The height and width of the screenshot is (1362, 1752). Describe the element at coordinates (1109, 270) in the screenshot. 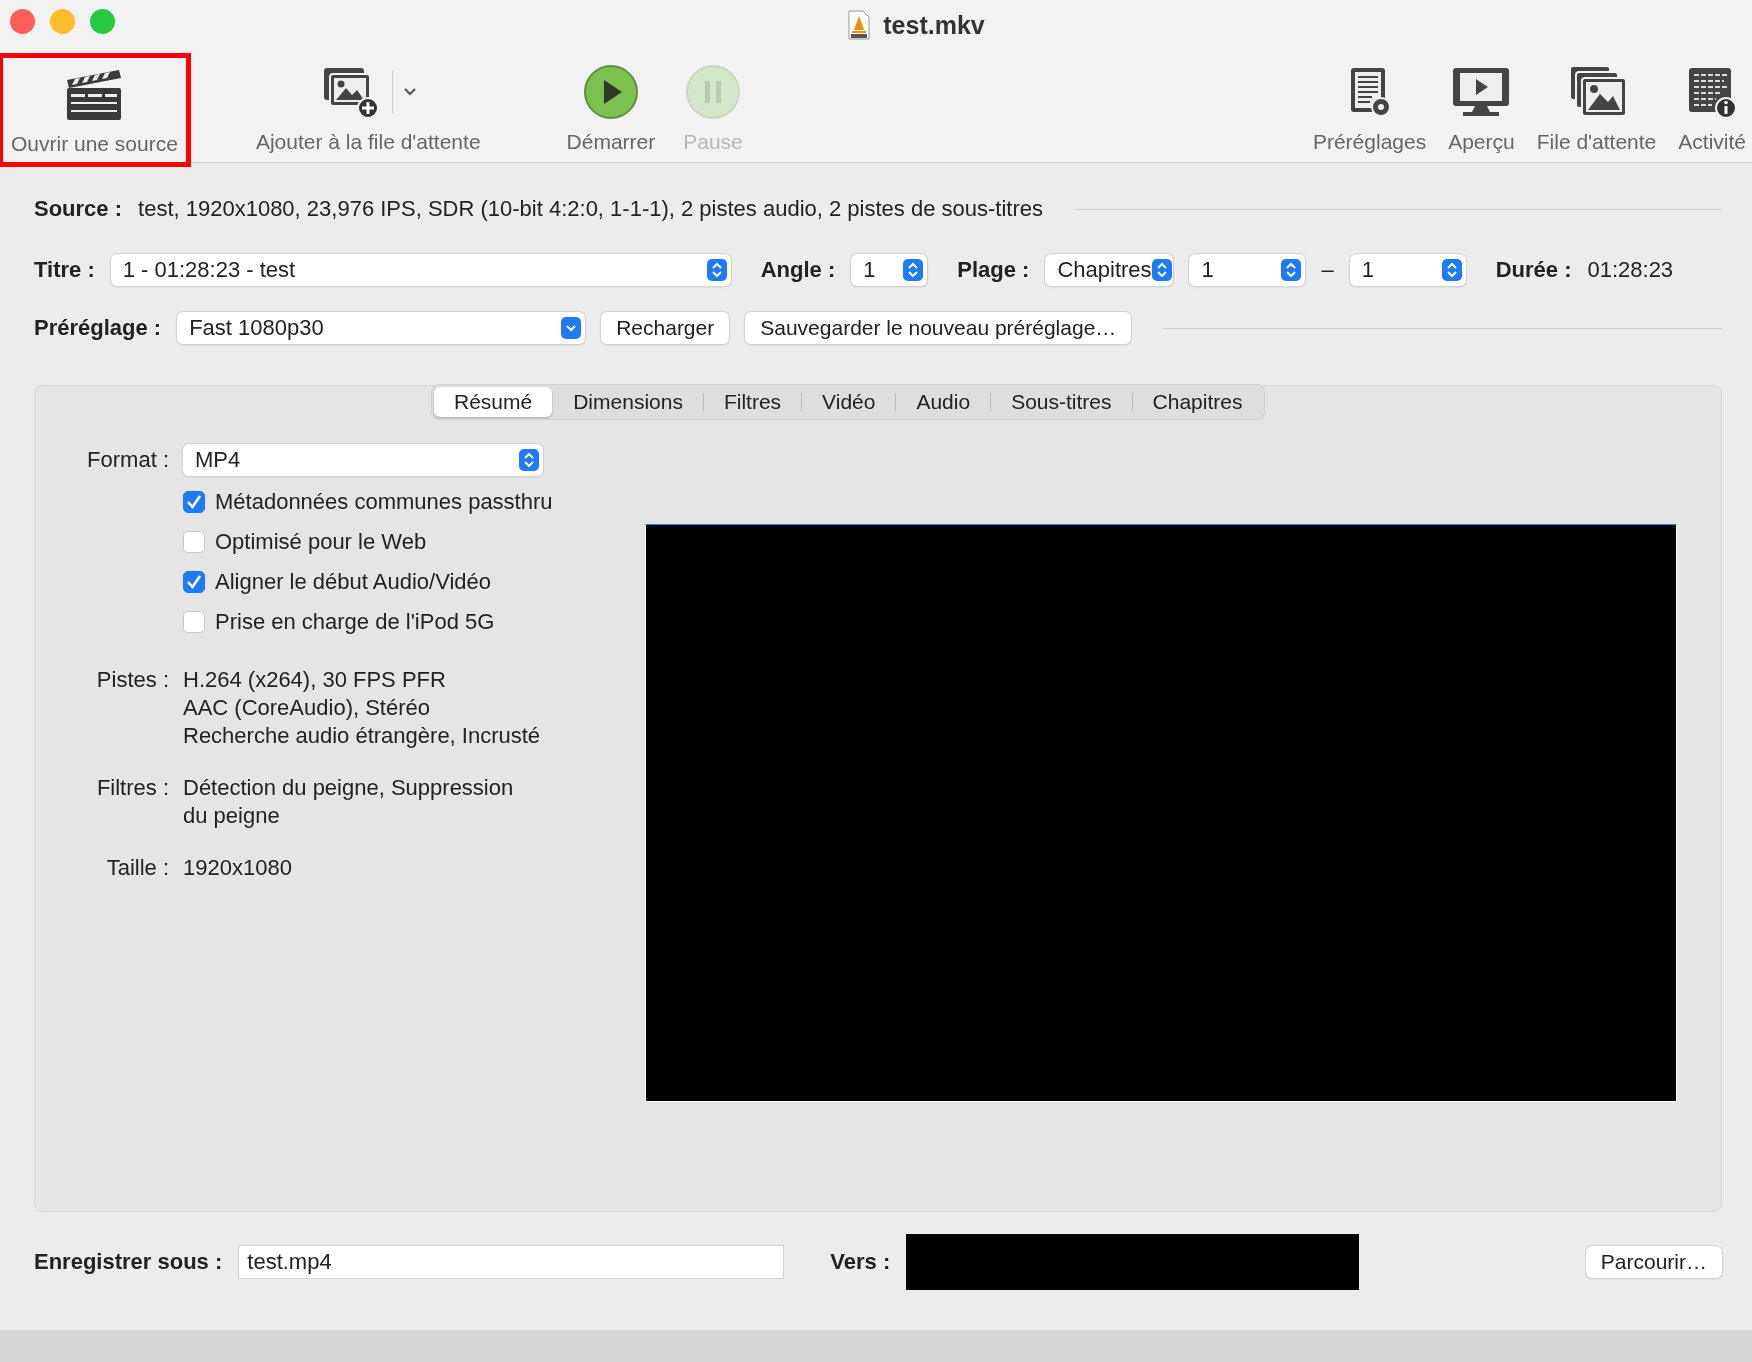

I see `range-type-popup: Chapitres` at that location.